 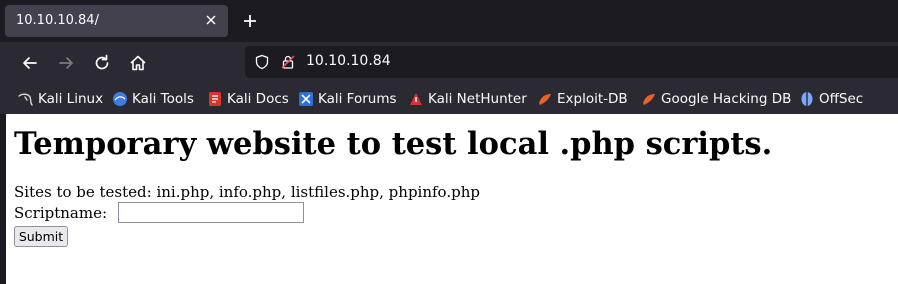 What do you see at coordinates (841, 99) in the screenshot?
I see `bookmark-label: OffSec` at bounding box center [841, 99].